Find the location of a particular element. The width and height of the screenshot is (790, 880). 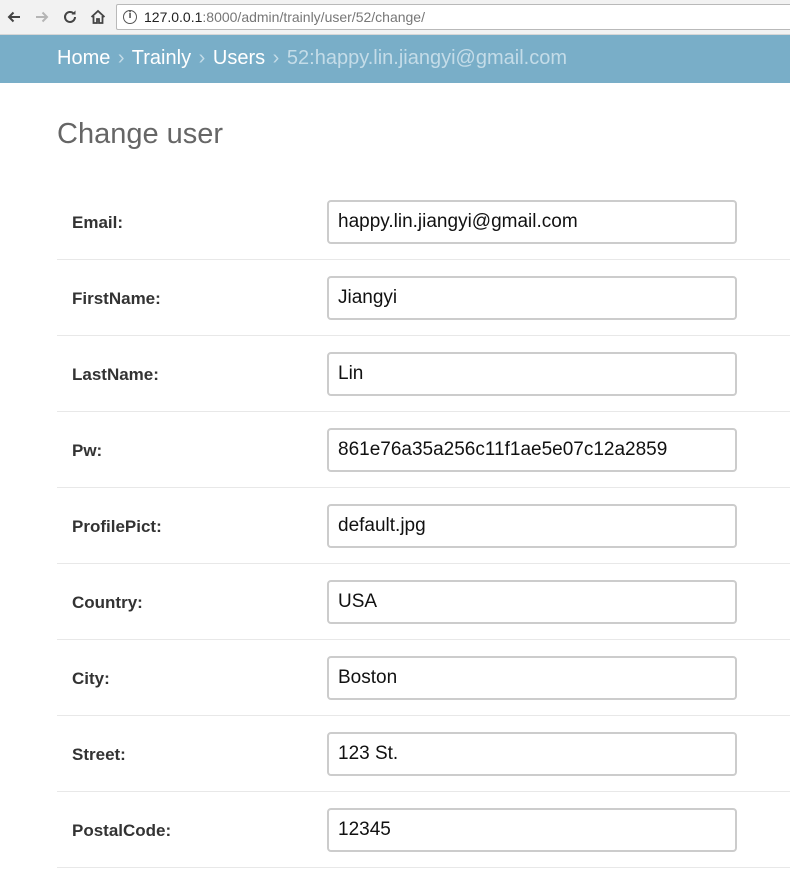

forward-arrow-icon is located at coordinates (42, 17).